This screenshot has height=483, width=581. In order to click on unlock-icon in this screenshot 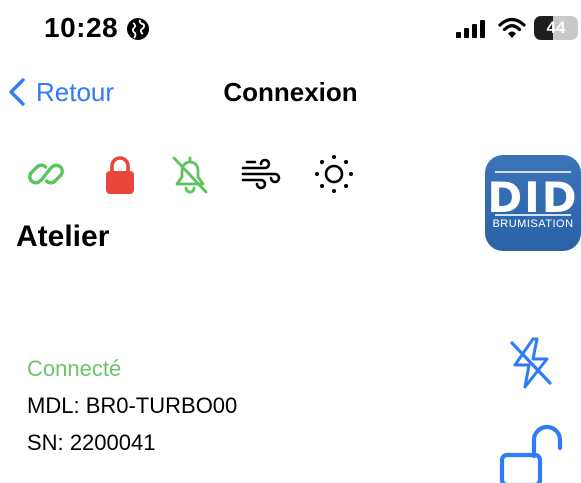, I will do `click(531, 453)`.